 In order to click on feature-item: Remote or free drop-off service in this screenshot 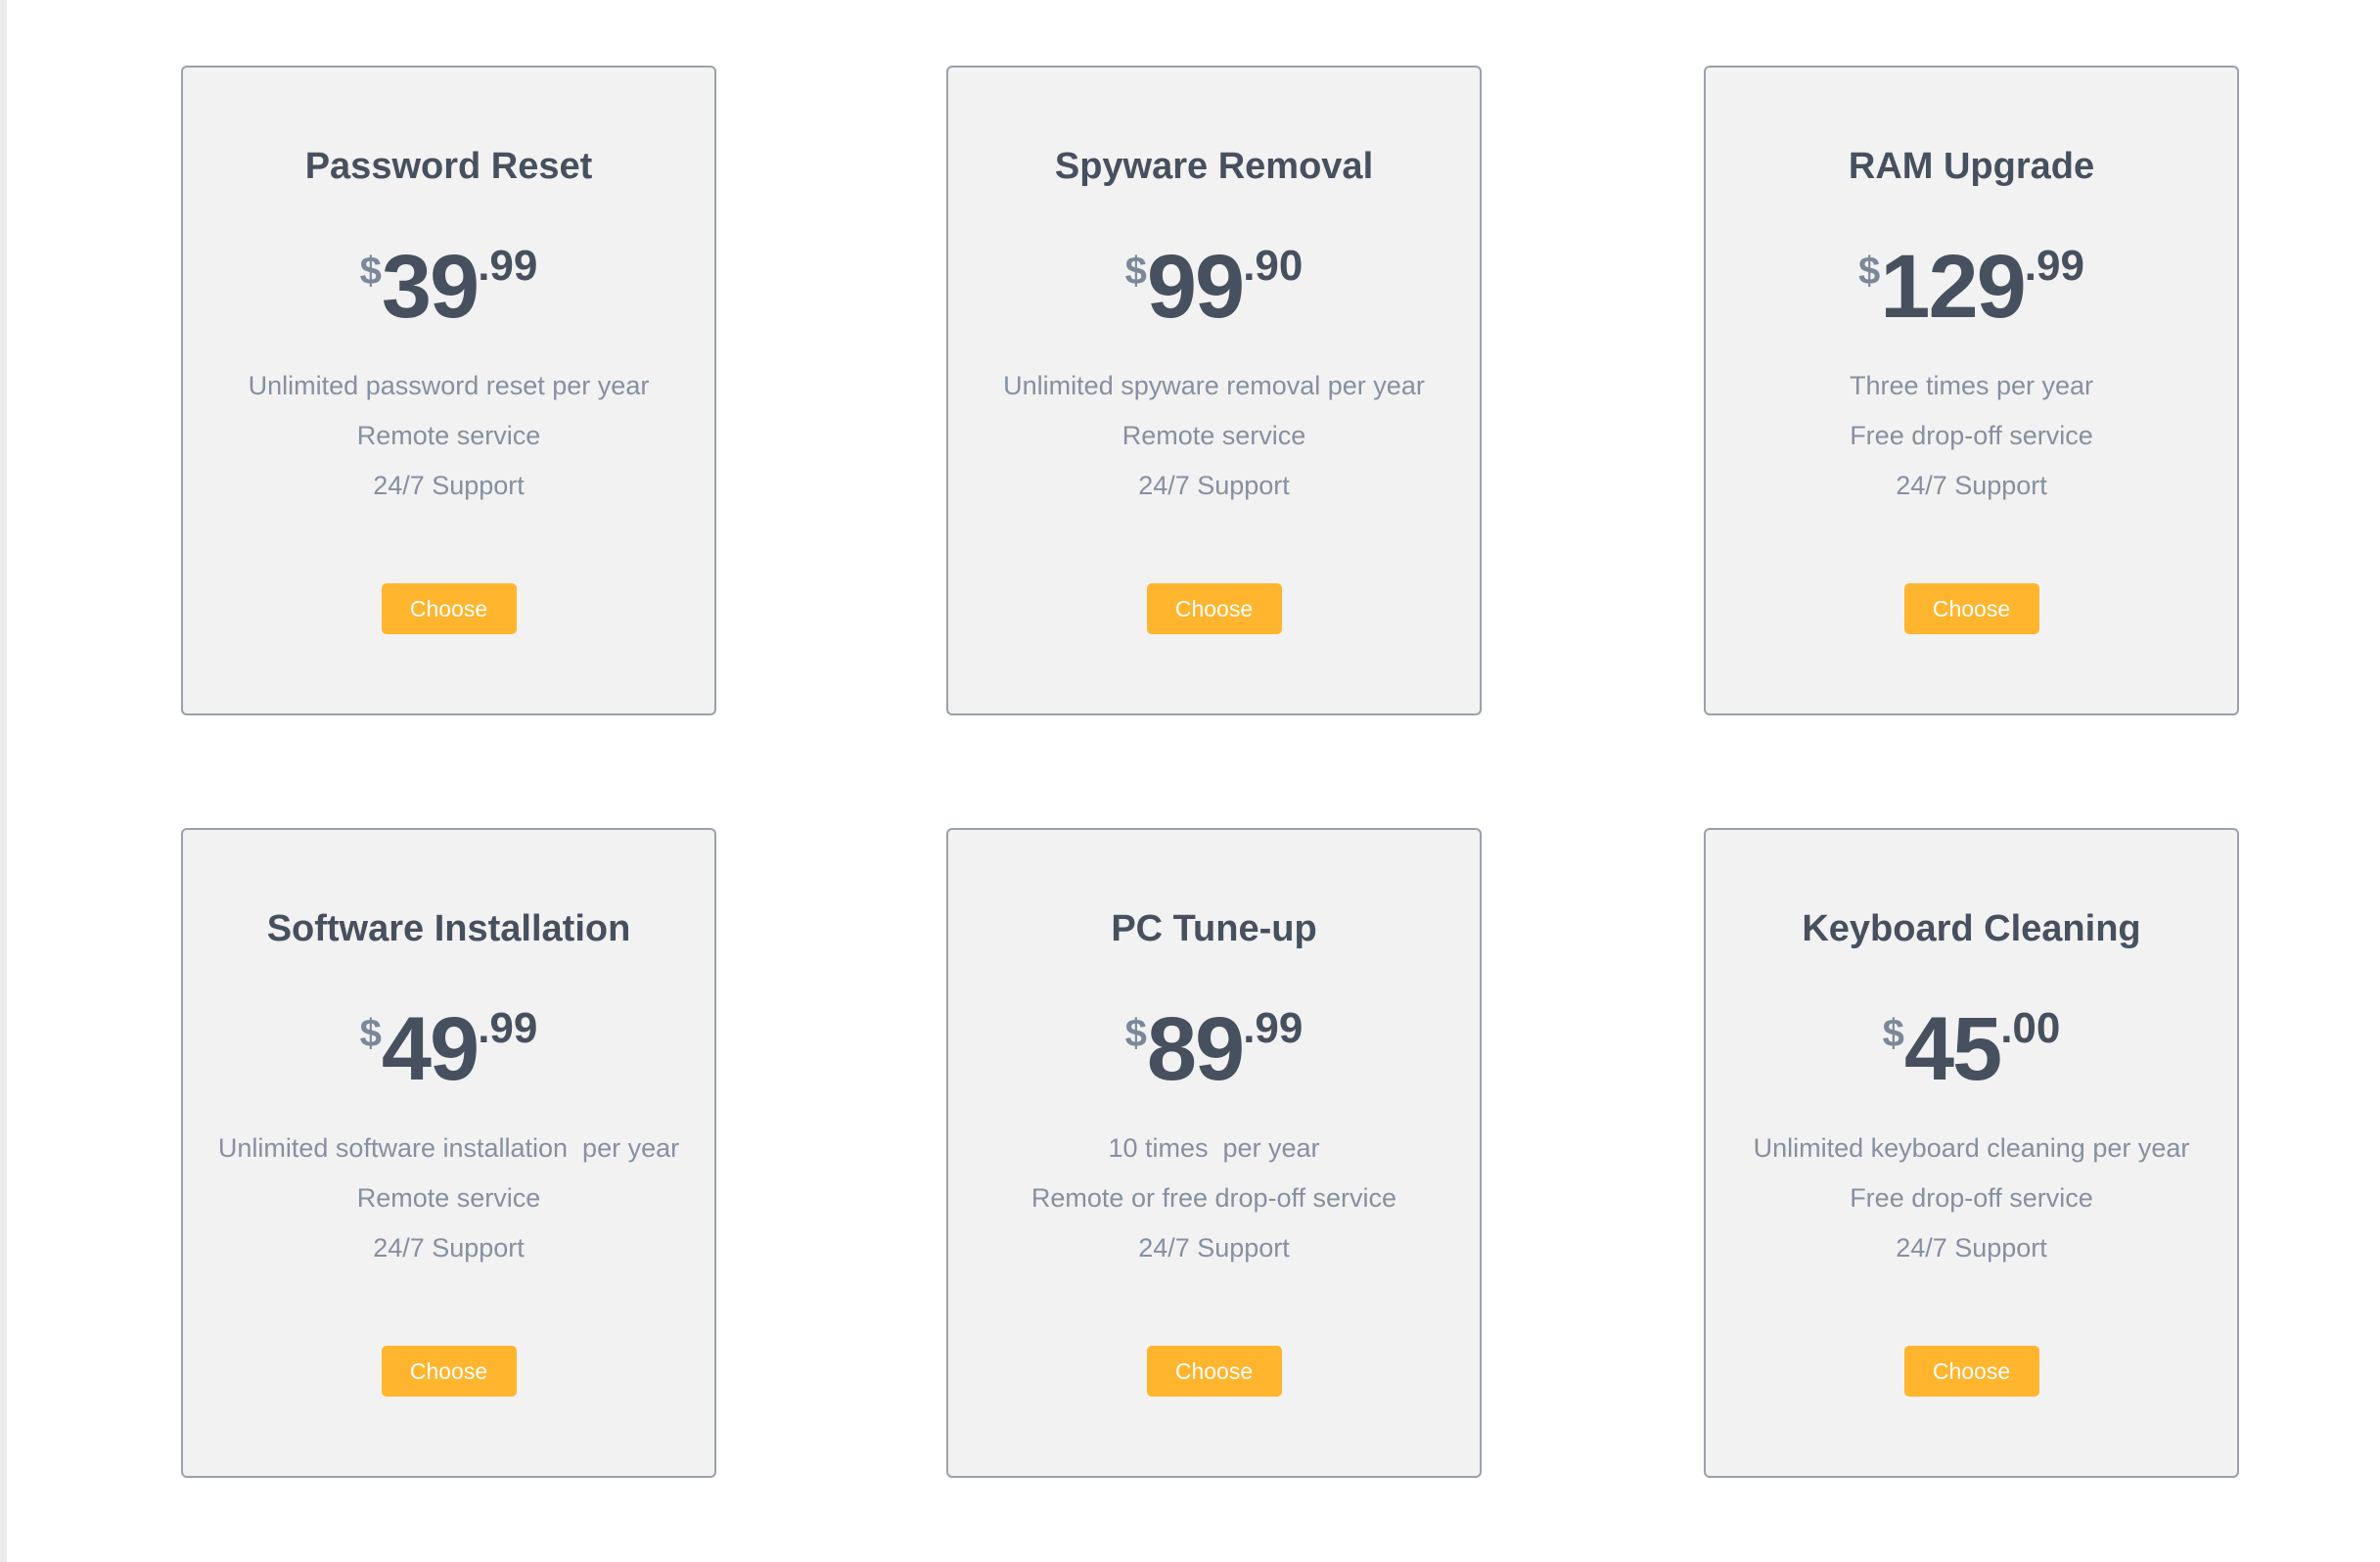, I will do `click(1213, 1198)`.